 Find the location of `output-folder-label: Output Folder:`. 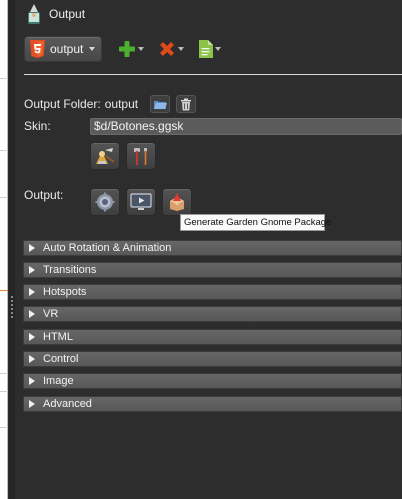

output-folder-label: Output Folder: is located at coordinates (62, 104).